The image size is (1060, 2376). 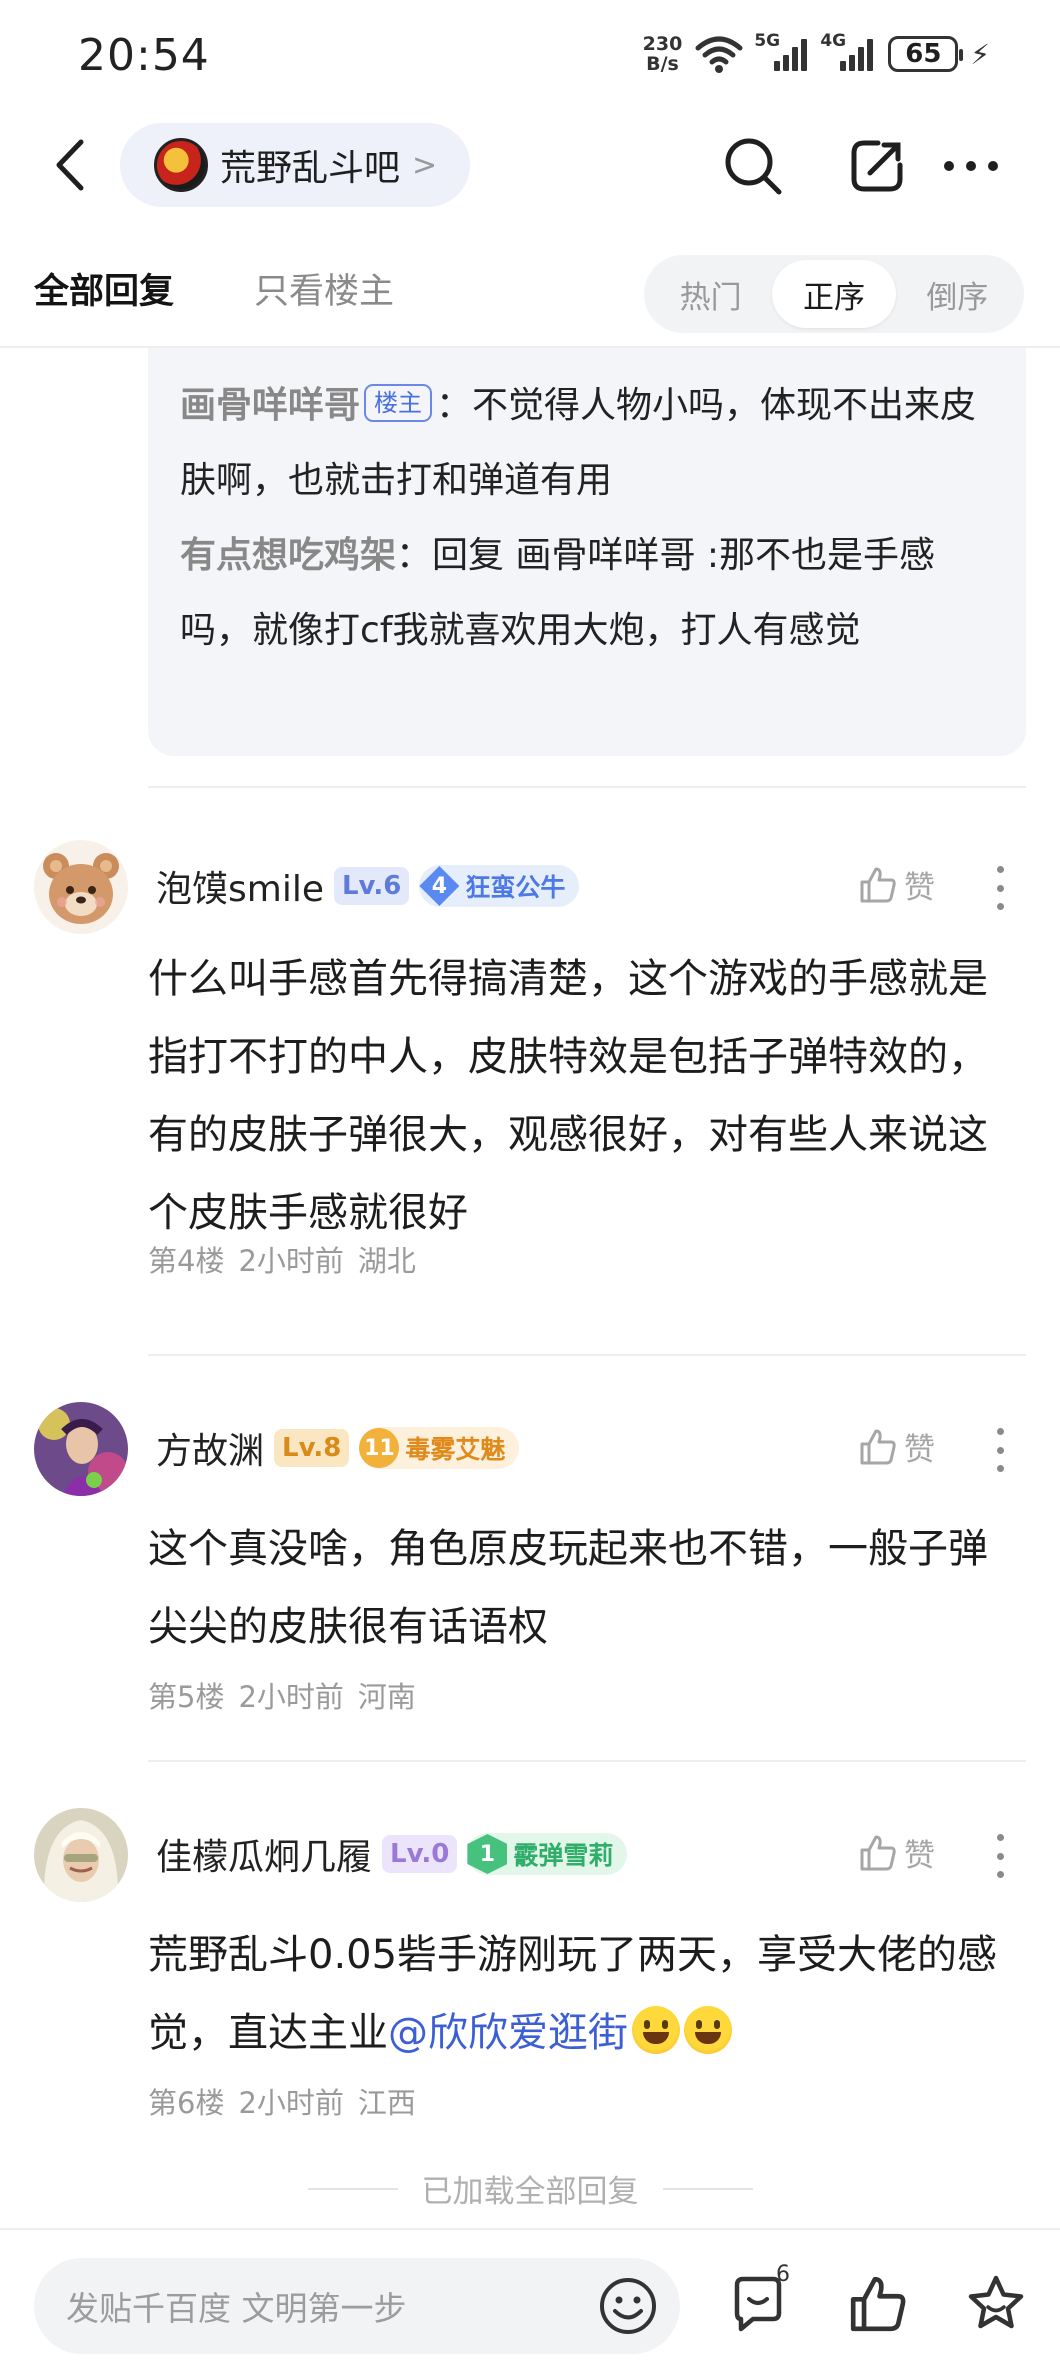 I want to click on wifi-icon, so click(x=719, y=54).